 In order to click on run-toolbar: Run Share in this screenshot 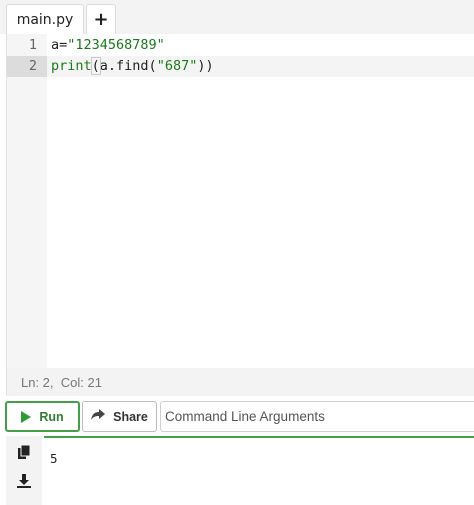, I will do `click(237, 417)`.